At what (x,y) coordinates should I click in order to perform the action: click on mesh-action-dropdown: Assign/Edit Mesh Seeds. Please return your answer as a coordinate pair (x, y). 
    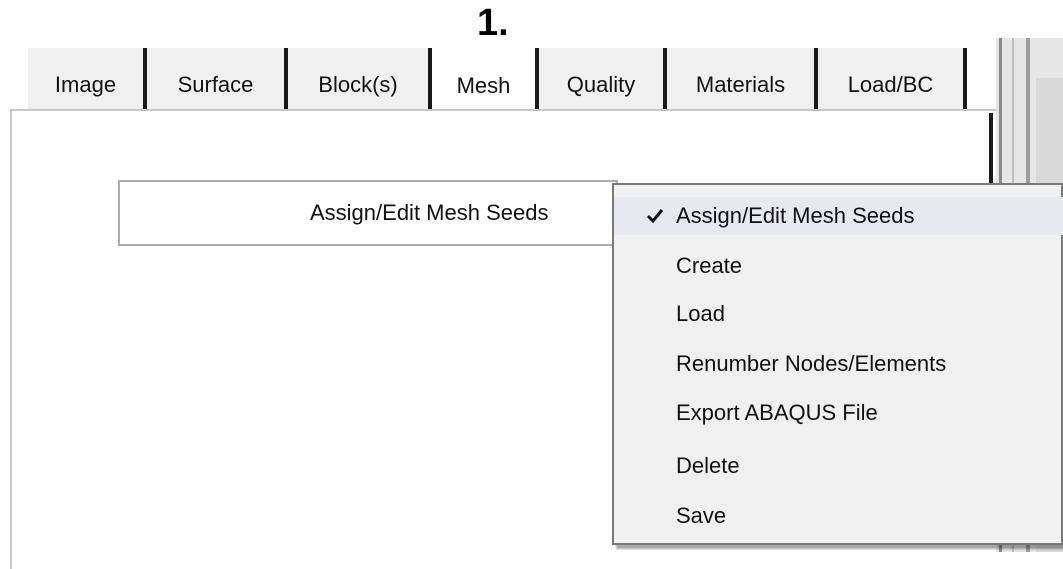
    Looking at the image, I should click on (368, 213).